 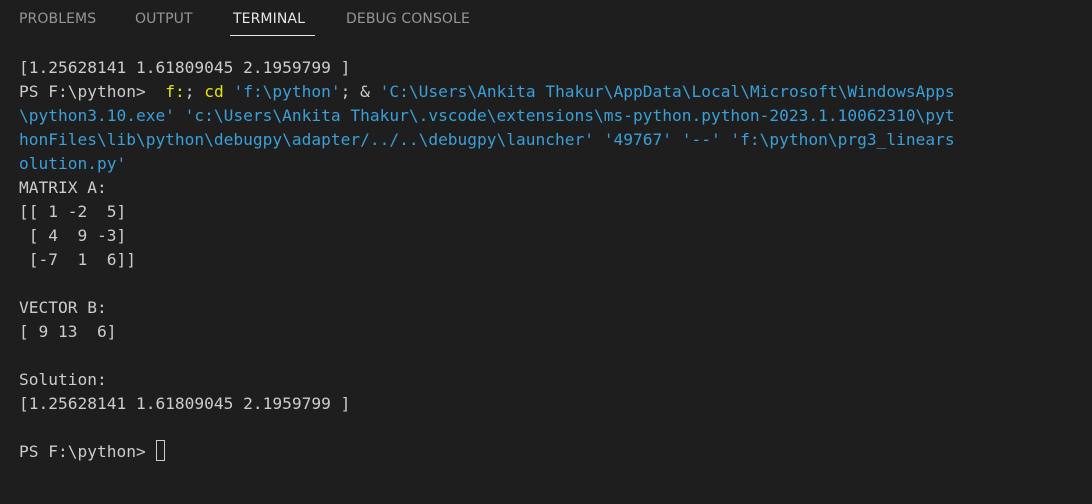 I want to click on matrix-row-2: [ 4 9 -3], so click(x=73, y=235).